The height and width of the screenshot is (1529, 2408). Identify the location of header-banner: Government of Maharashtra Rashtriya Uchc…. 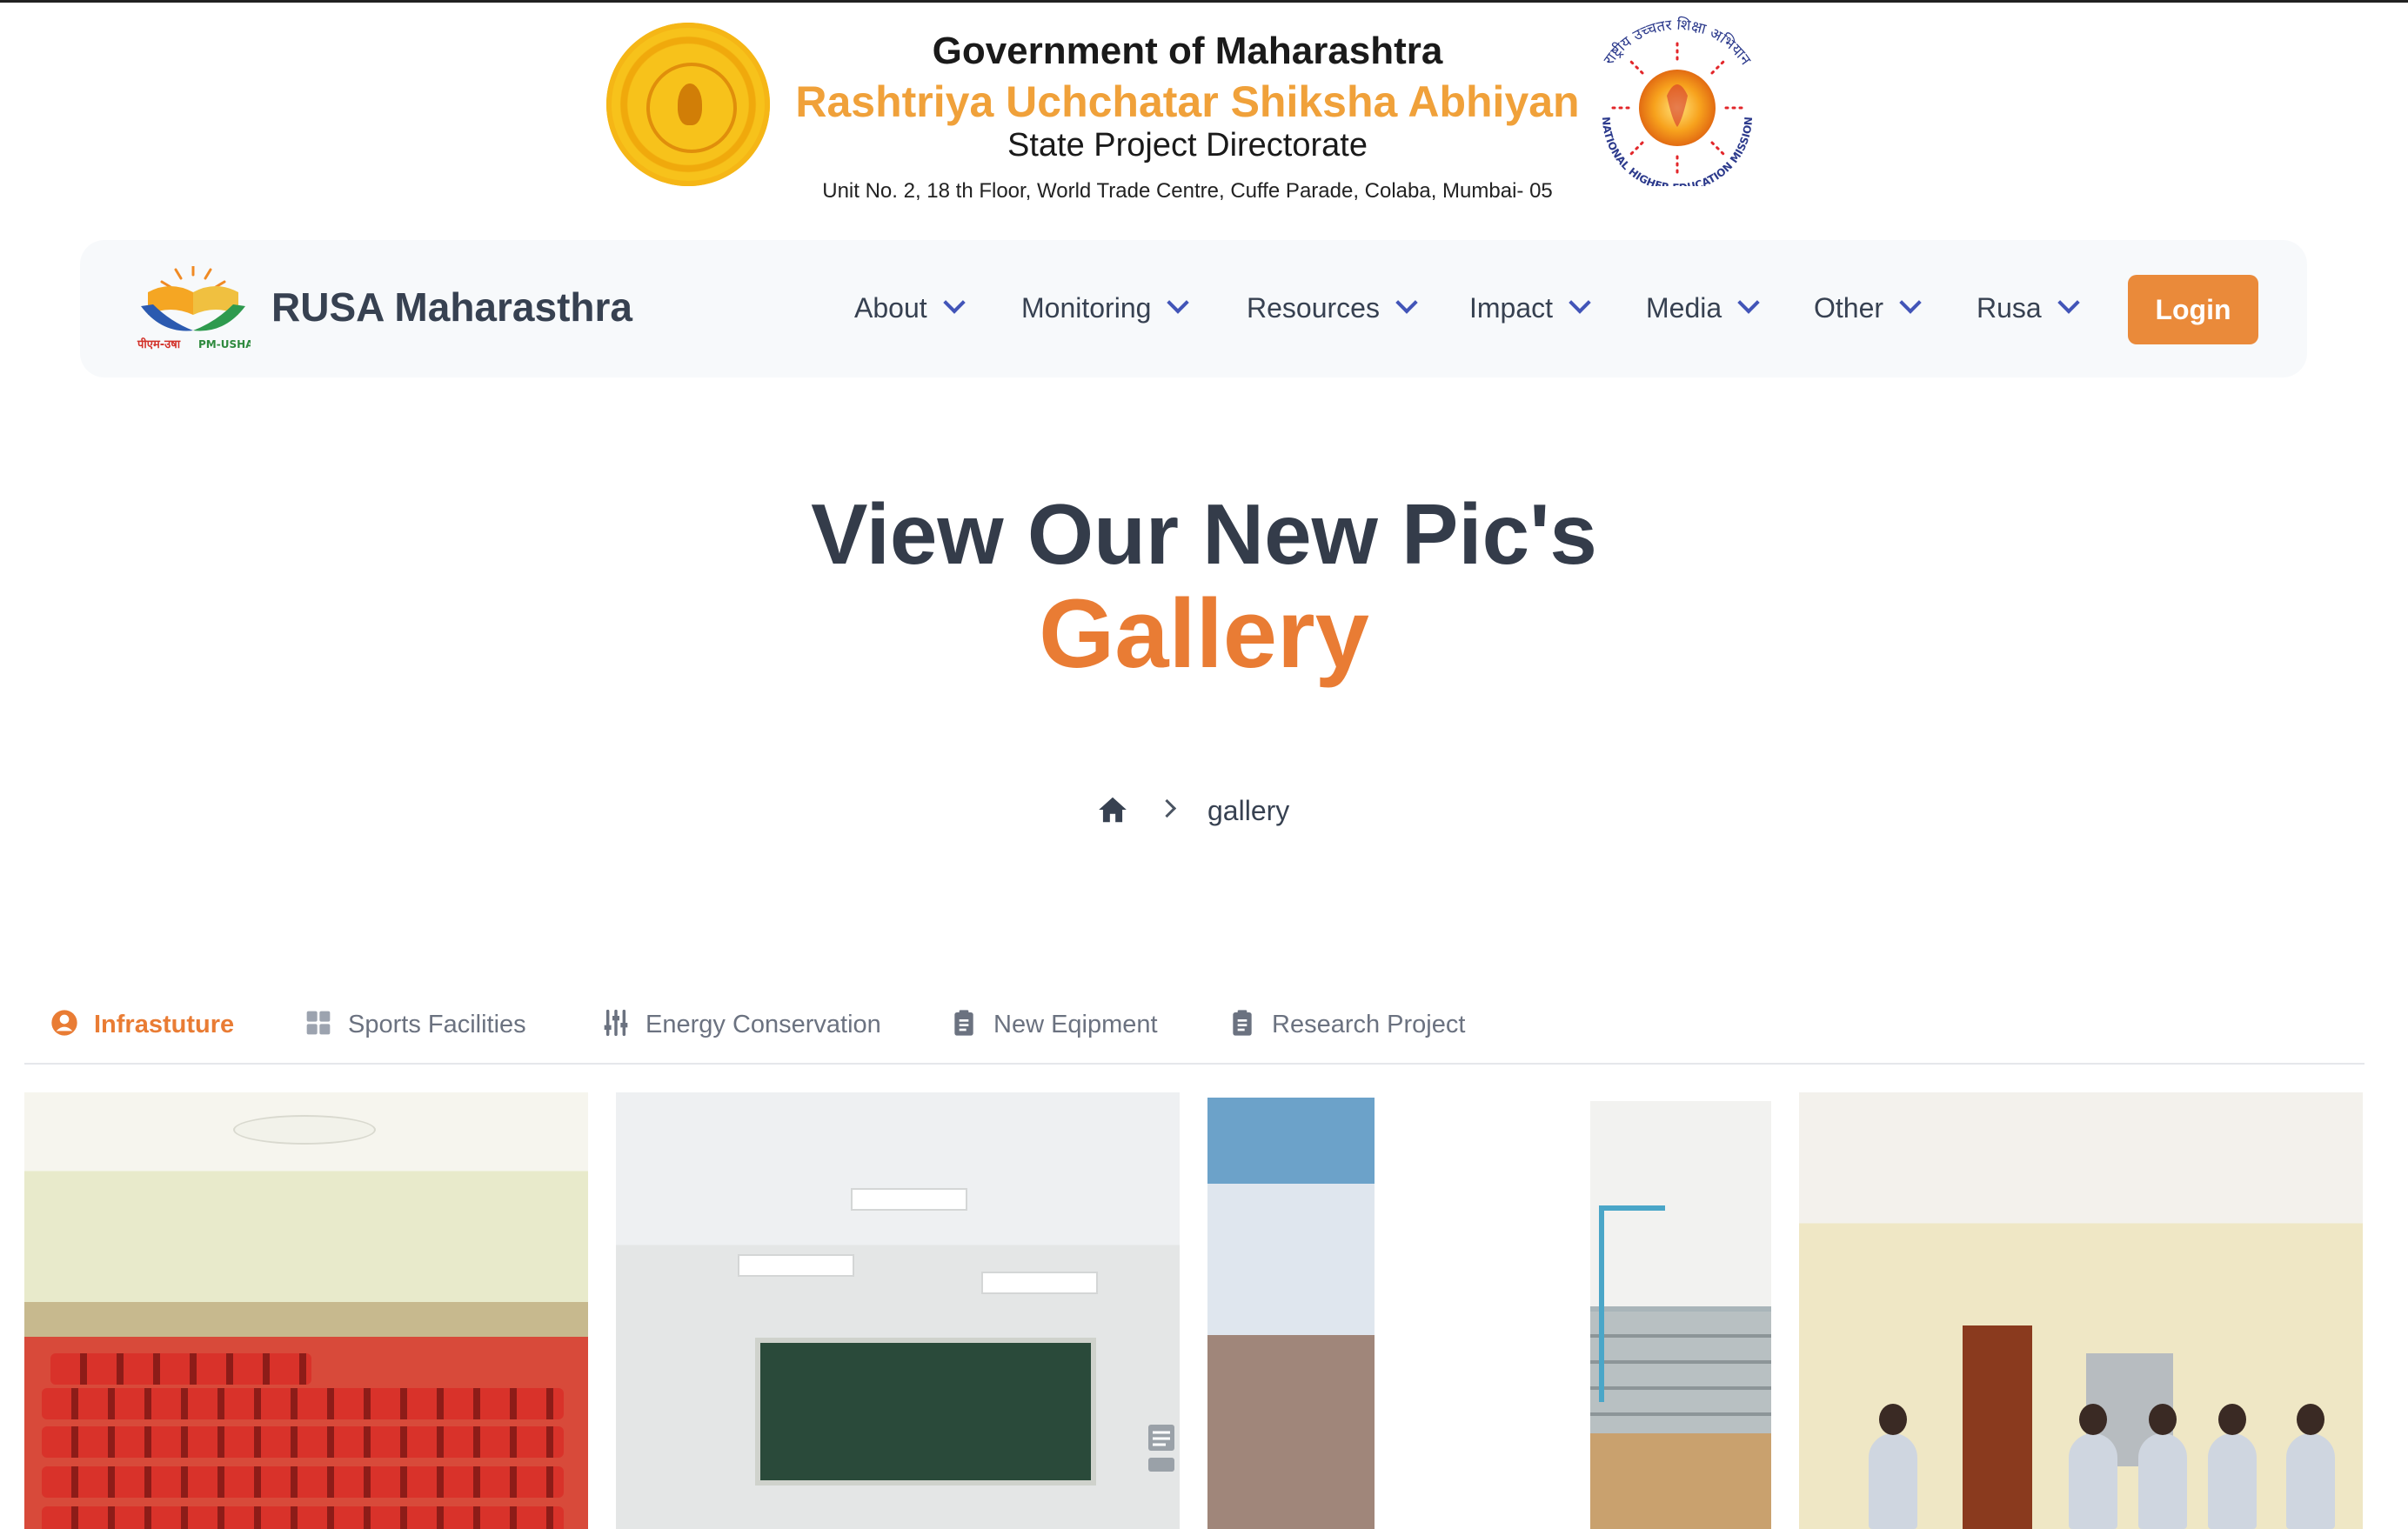
(1204, 113).